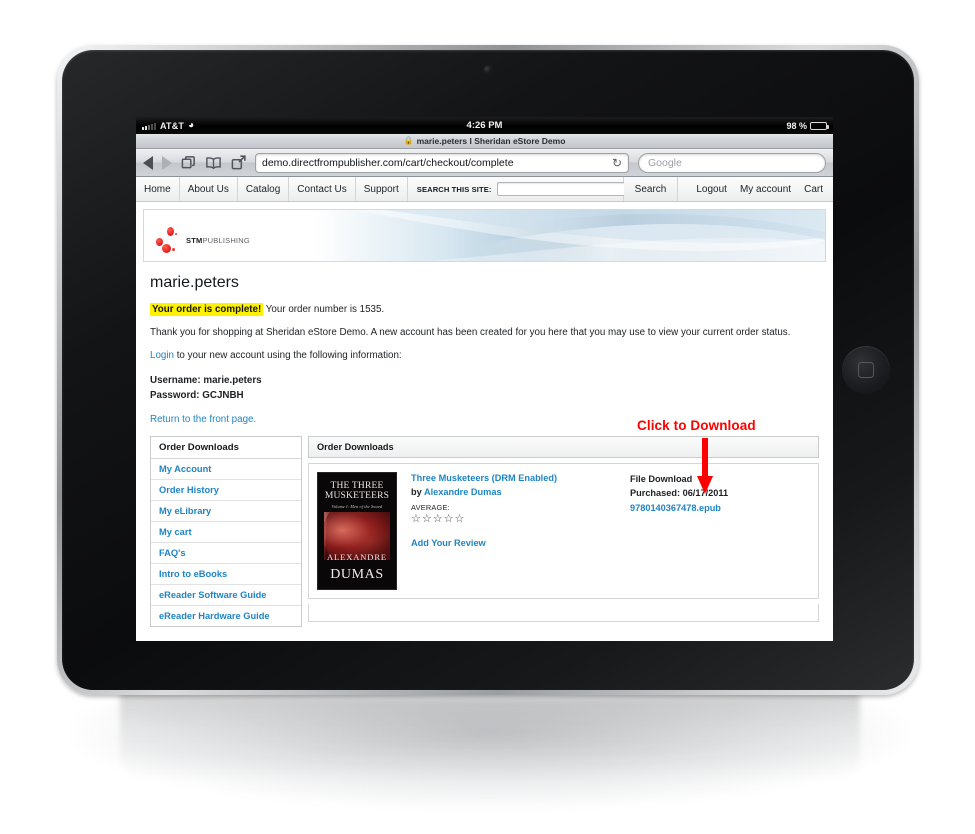 The width and height of the screenshot is (975, 834). Describe the element at coordinates (322, 189) in the screenshot. I see `nav-tab-contact-us: Contact Us` at that location.